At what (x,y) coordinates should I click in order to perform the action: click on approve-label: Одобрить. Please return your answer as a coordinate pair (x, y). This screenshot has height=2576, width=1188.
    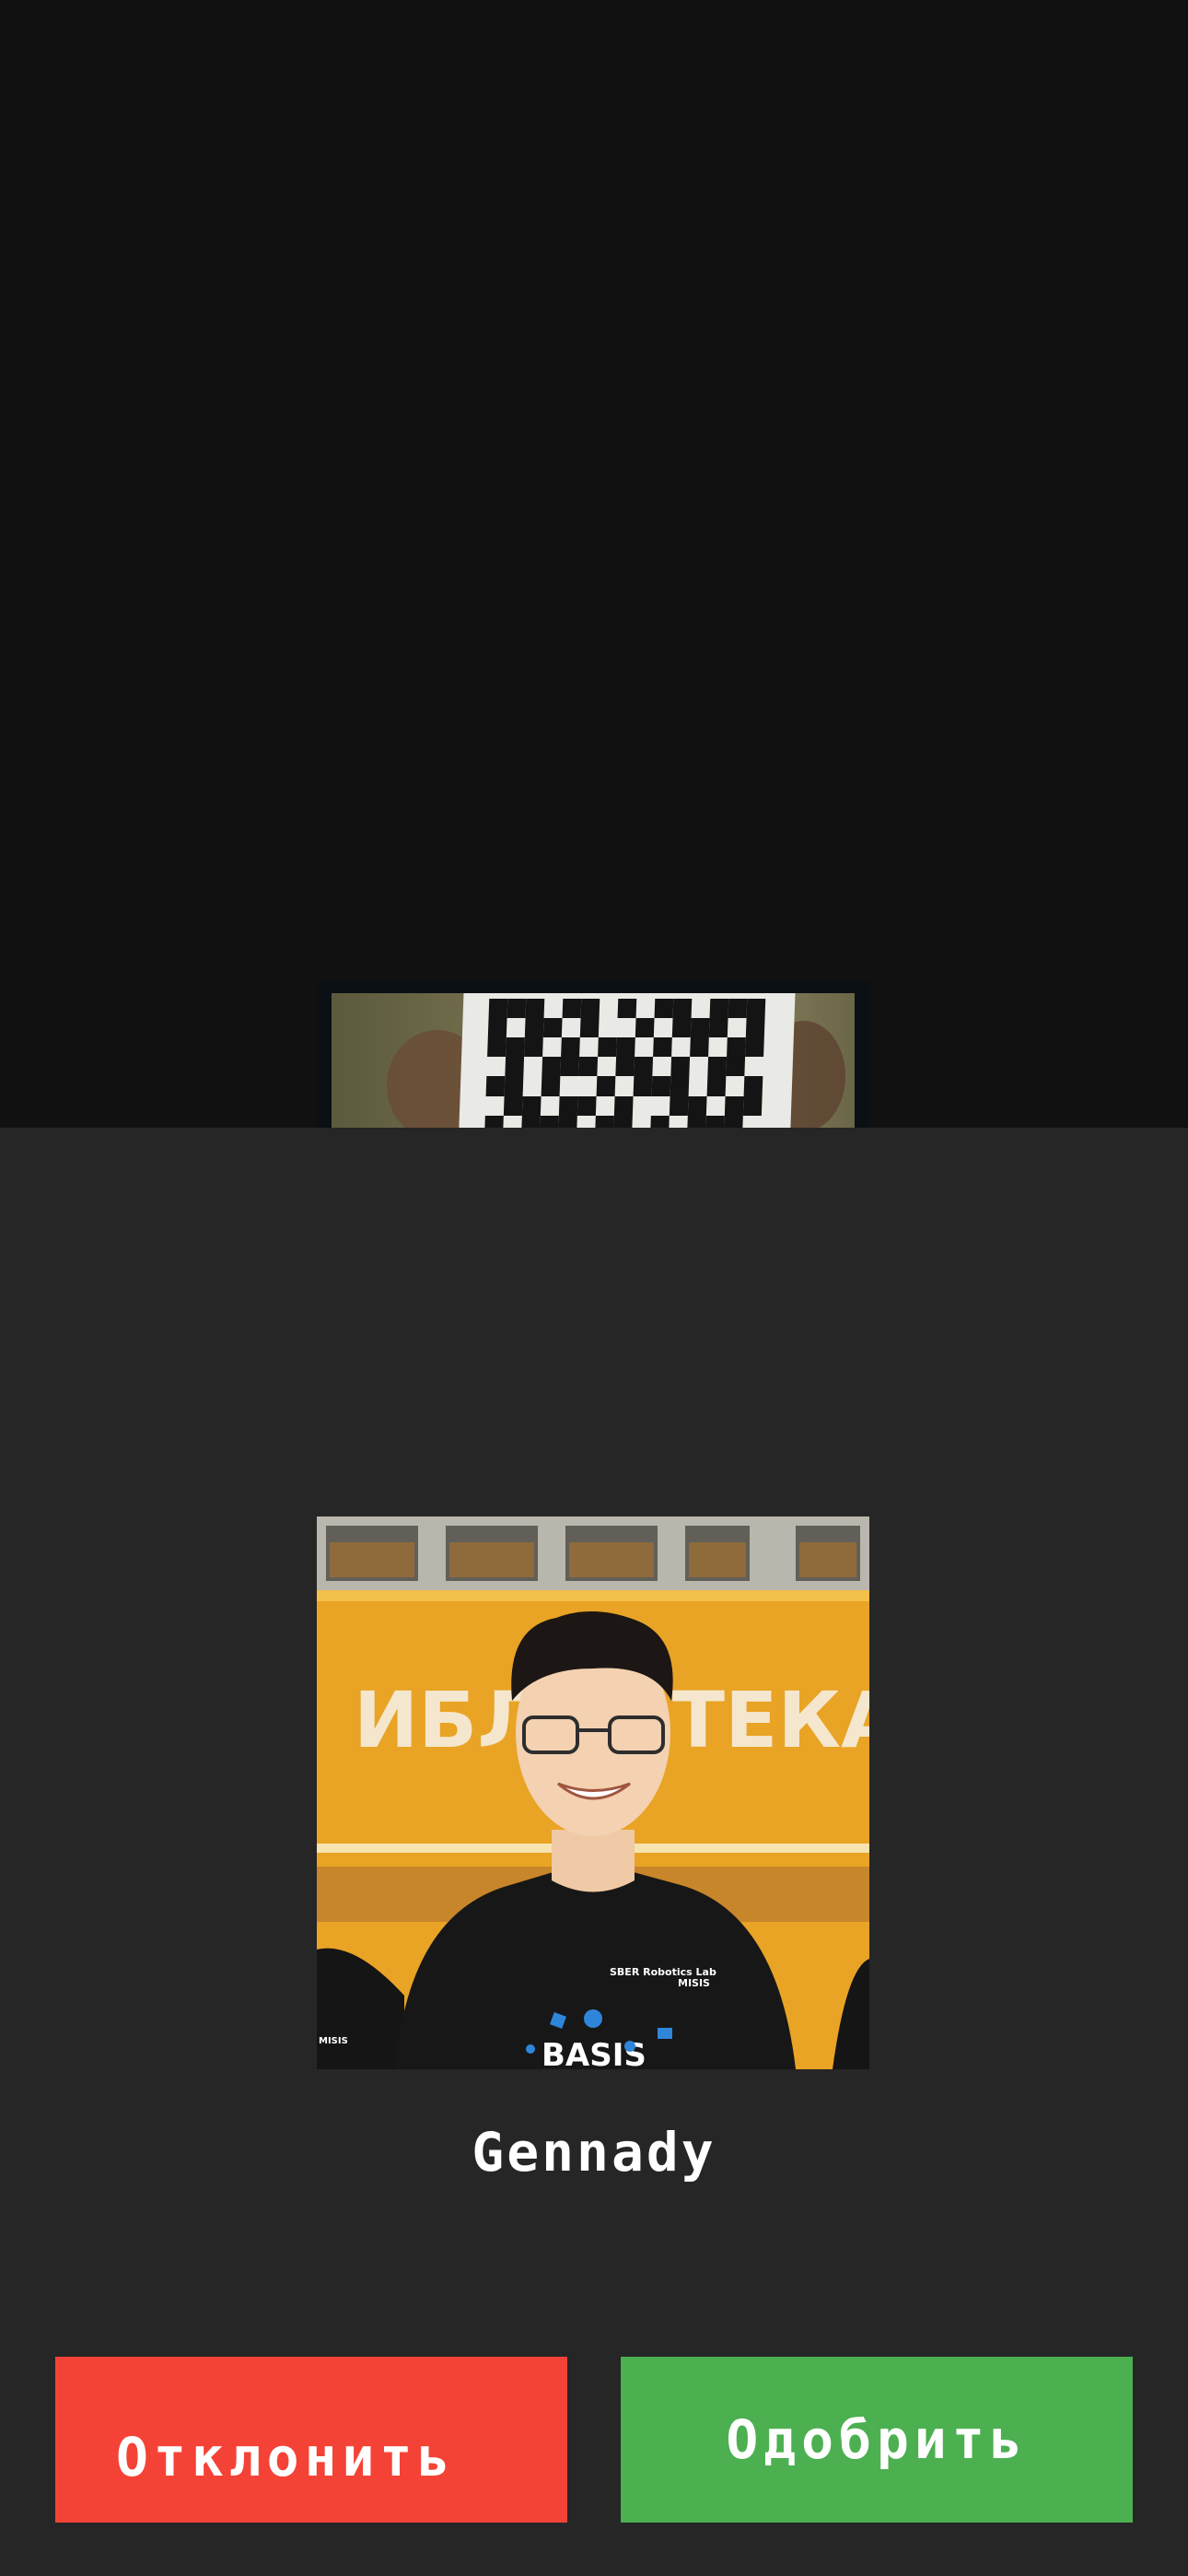
    Looking at the image, I should click on (877, 2439).